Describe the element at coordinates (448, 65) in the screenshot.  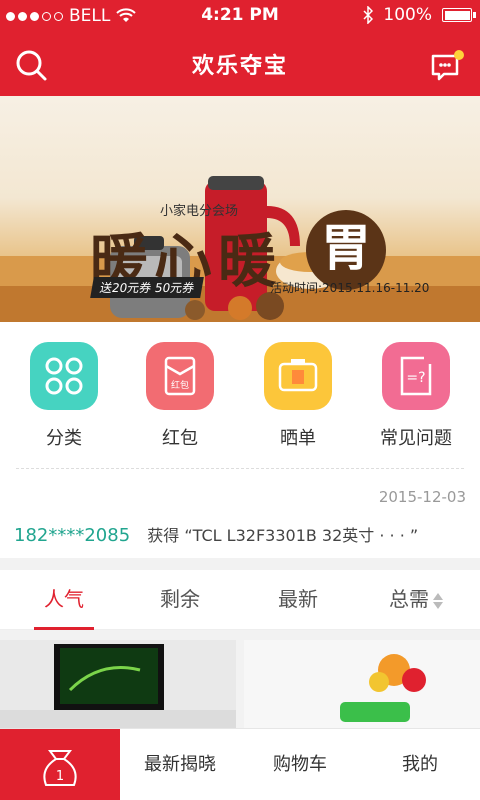
I see `message-icon` at that location.